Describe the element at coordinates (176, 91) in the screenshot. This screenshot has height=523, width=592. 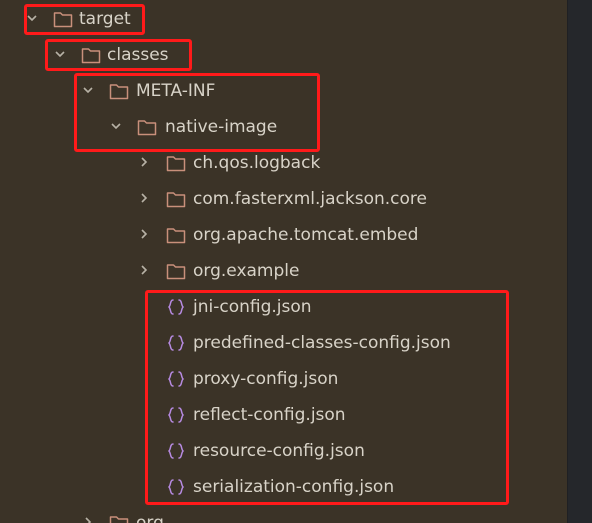
I see `tree-node-label: META-INF` at that location.